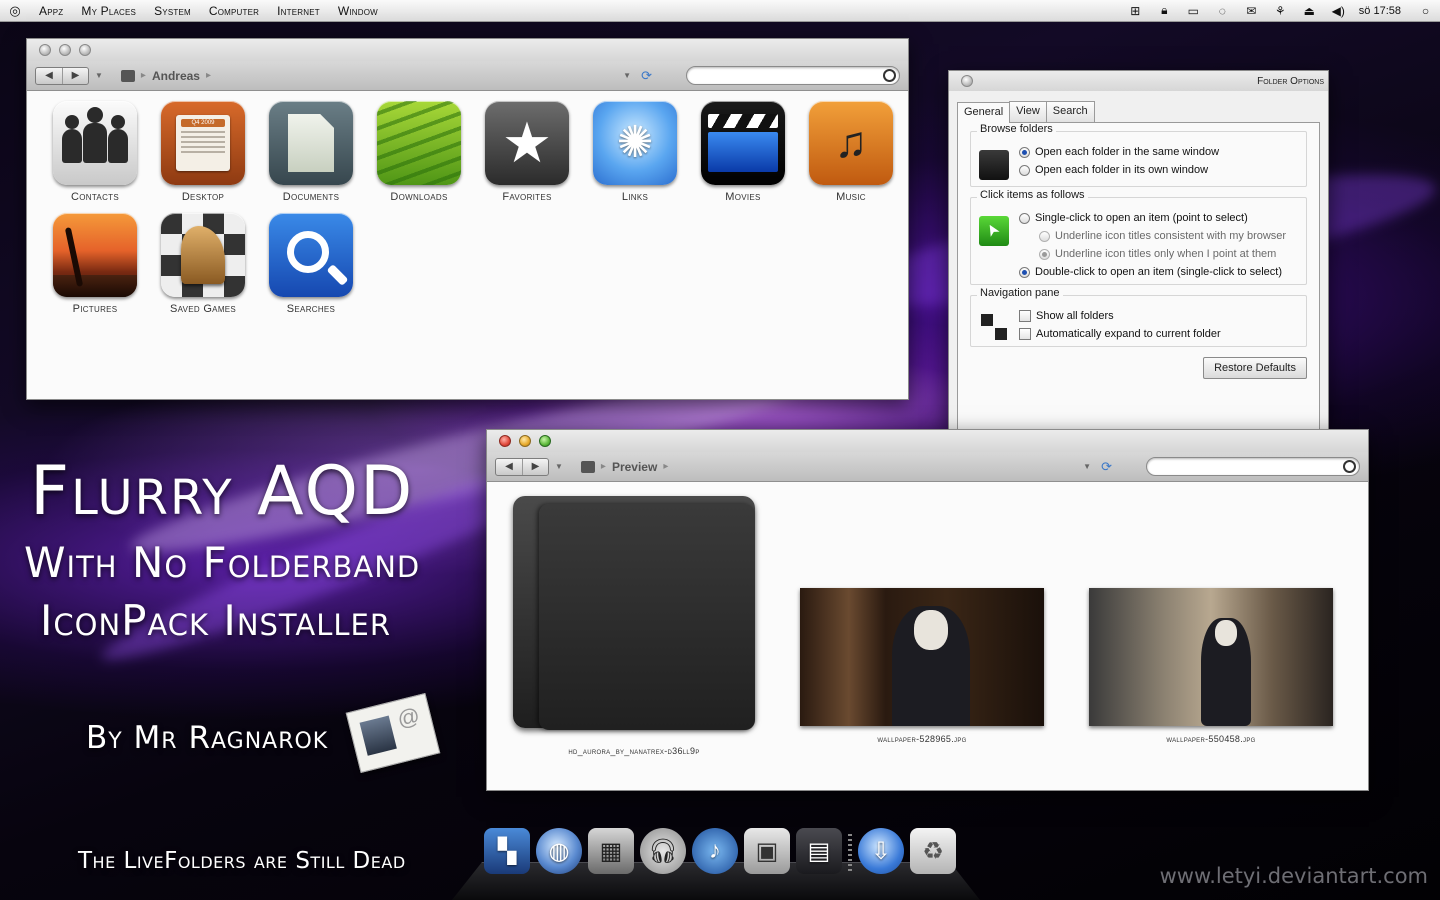 Image resolution: width=1440 pixels, height=900 pixels. I want to click on lock-icon: 🔒︎, so click(1164, 10).